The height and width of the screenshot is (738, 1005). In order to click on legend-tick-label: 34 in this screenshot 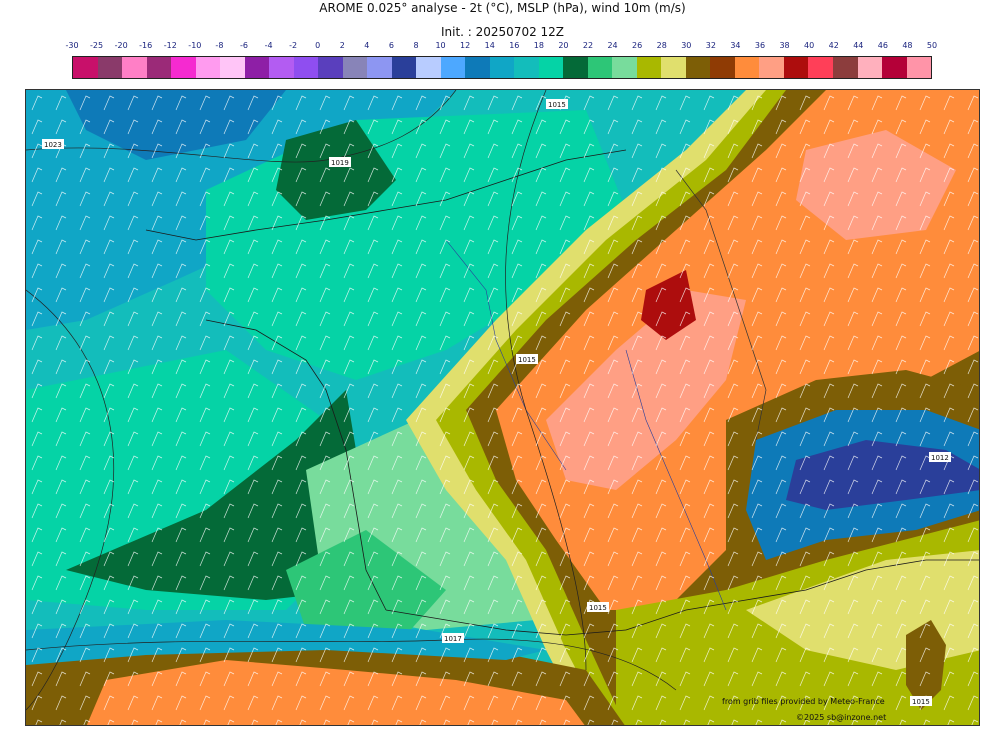, I will do `click(735, 45)`.